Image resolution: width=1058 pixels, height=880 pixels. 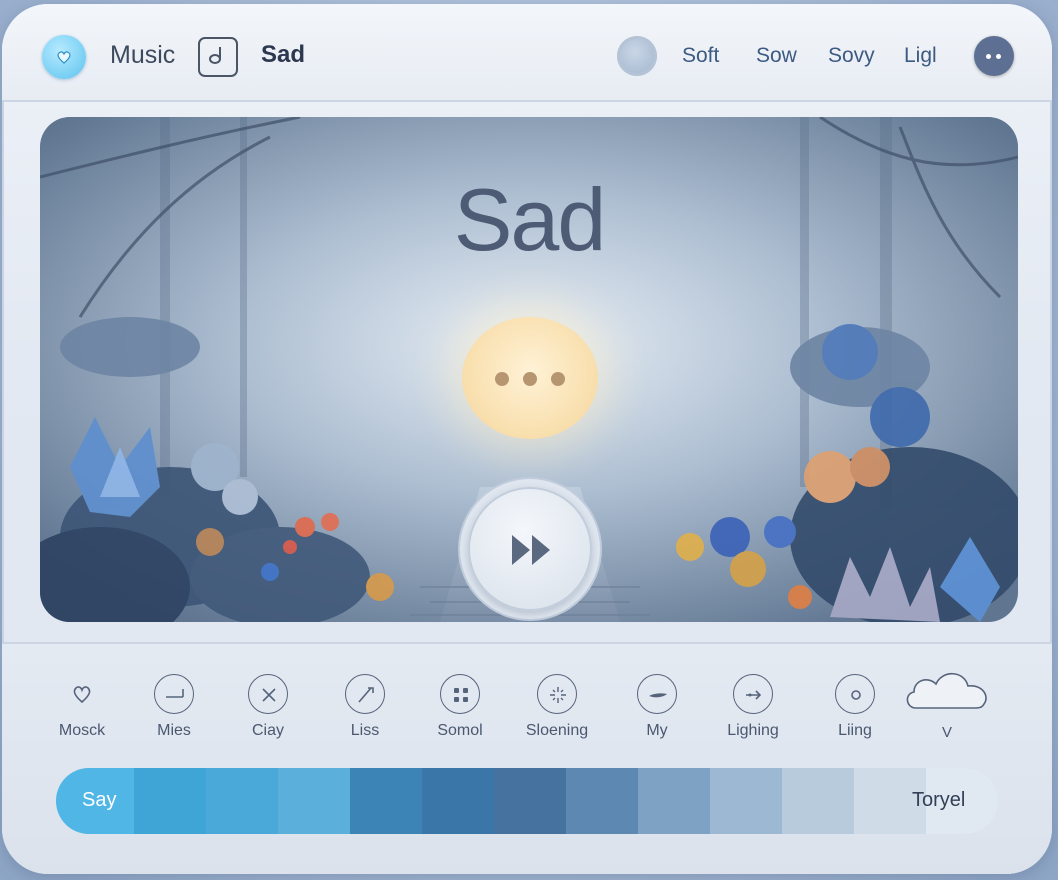 I want to click on control-mosck: Mosck, so click(x=82, y=707).